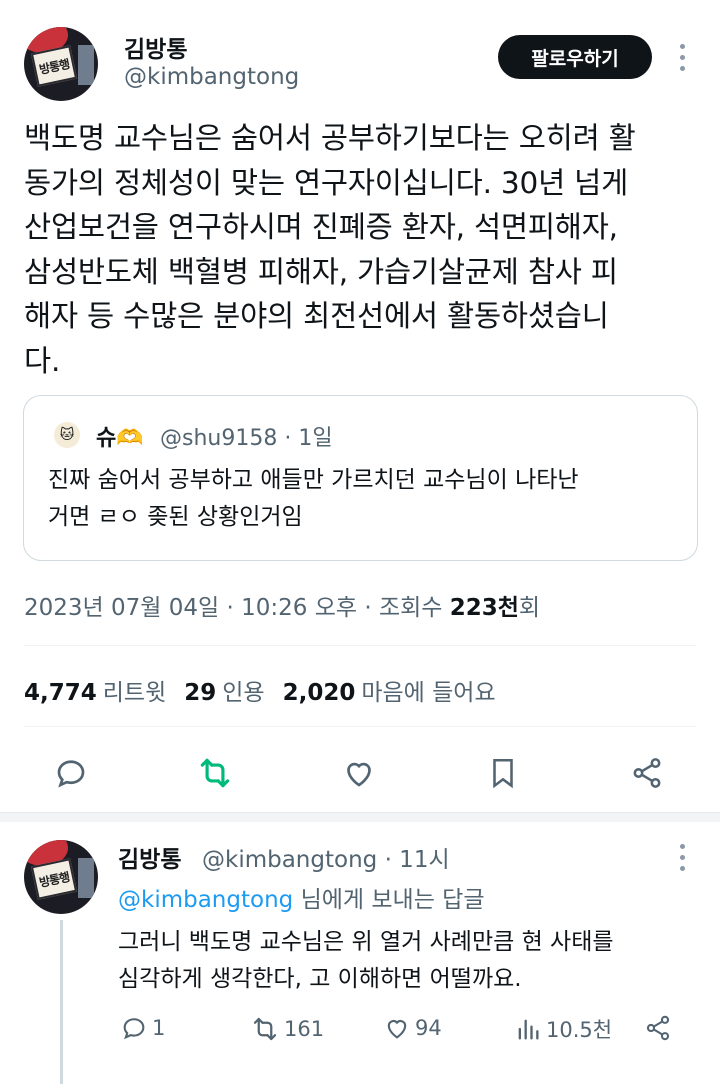 Image resolution: width=720 pixels, height=1084 pixels. I want to click on more-options-icon, so click(682, 57).